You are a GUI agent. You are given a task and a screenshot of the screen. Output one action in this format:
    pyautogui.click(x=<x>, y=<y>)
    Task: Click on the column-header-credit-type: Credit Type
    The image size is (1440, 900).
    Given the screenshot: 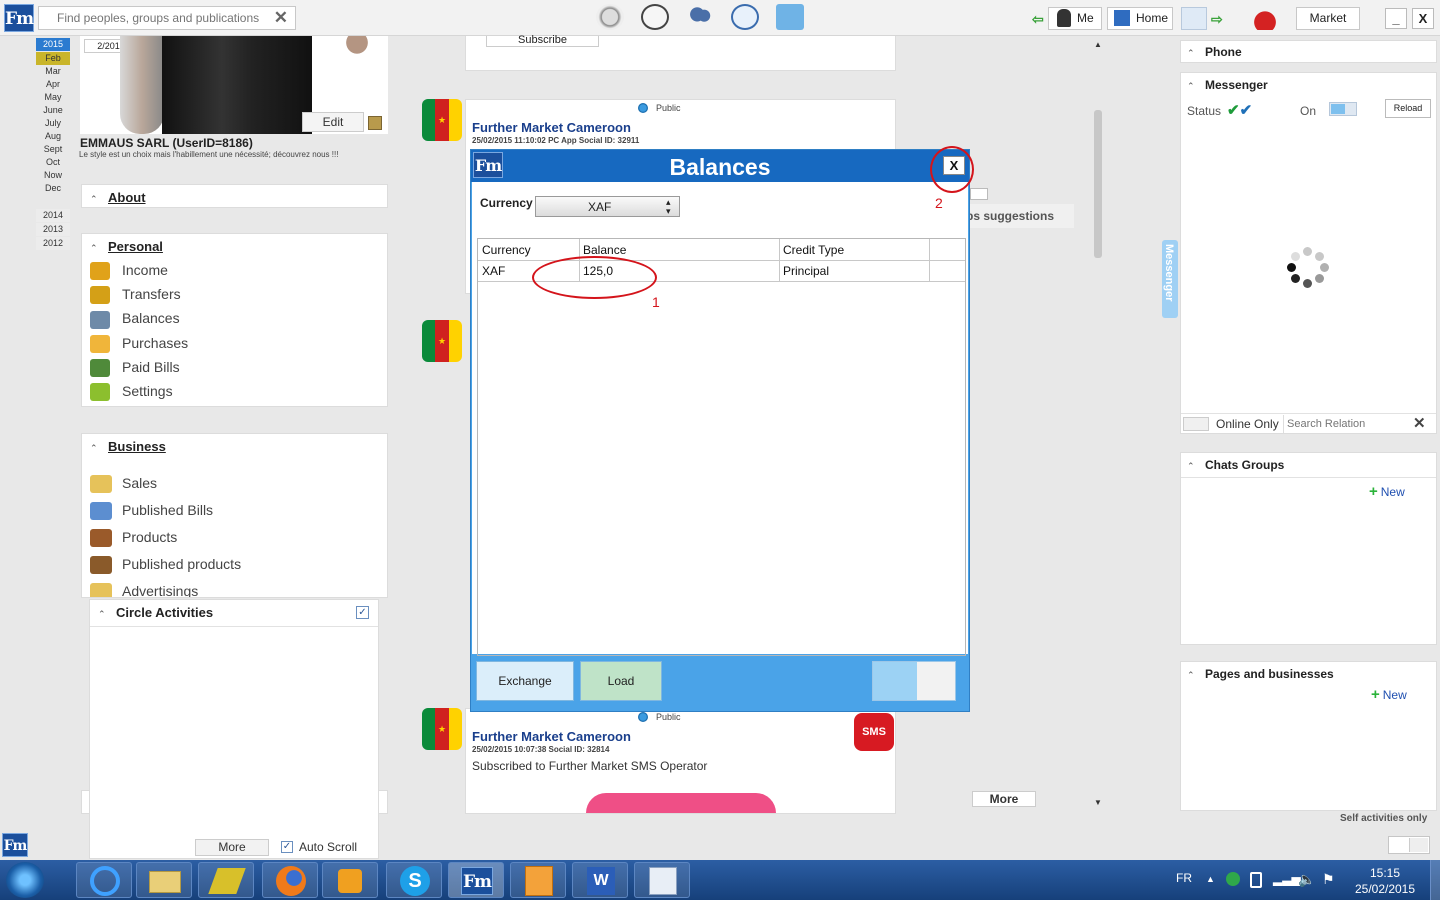 What is the action you would take?
    pyautogui.click(x=811, y=250)
    